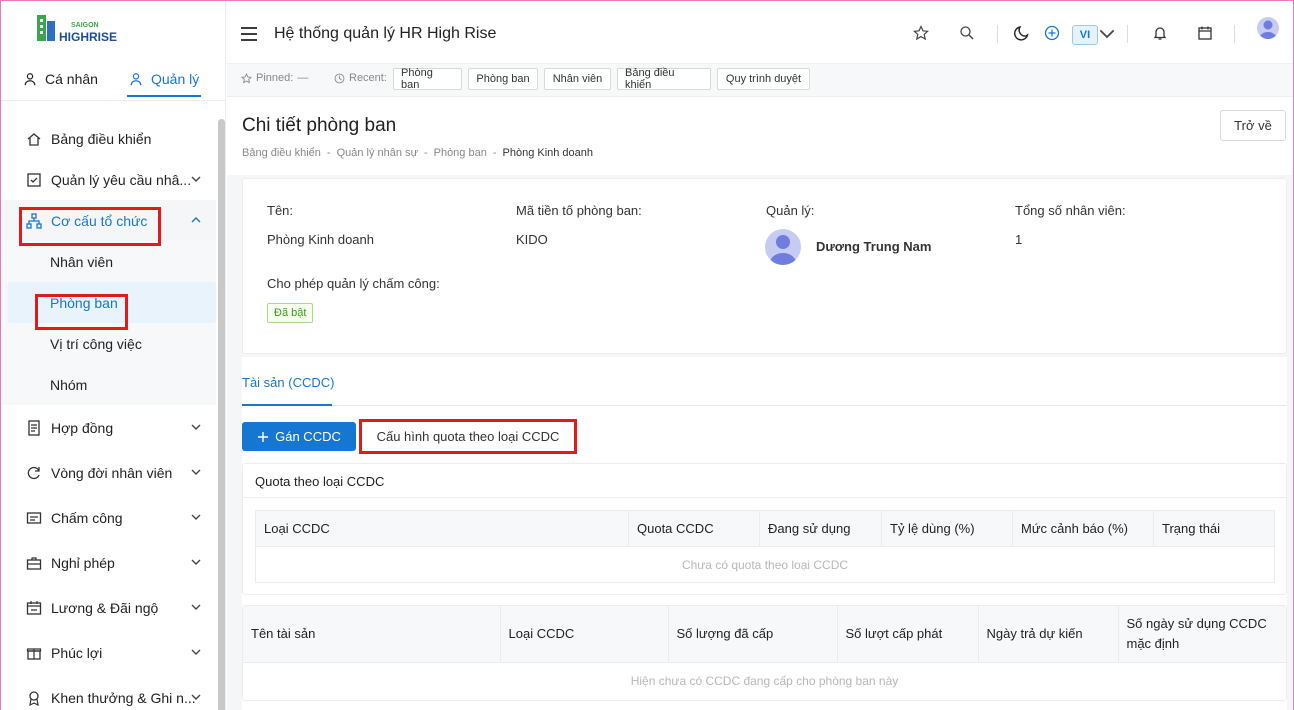  I want to click on column-header: Tỷ lệ dùng (%), so click(947, 528).